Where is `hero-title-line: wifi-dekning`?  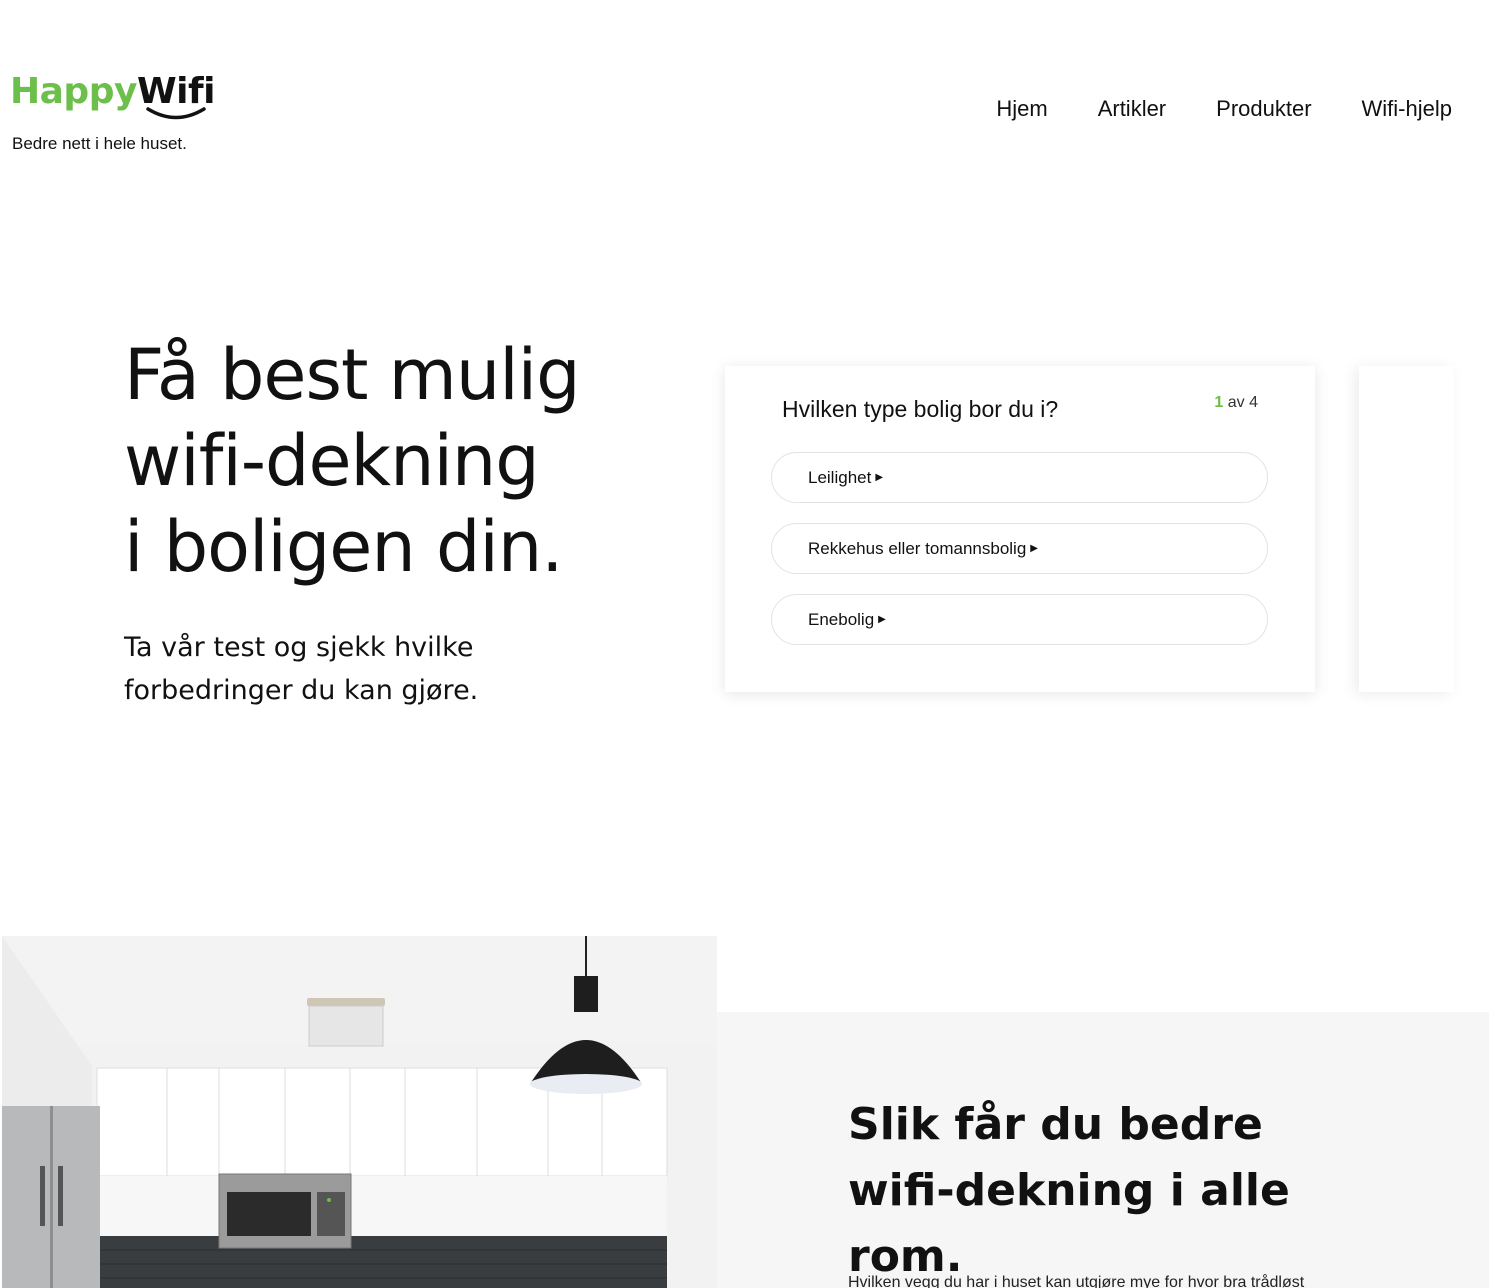 hero-title-line: wifi-dekning is located at coordinates (332, 461).